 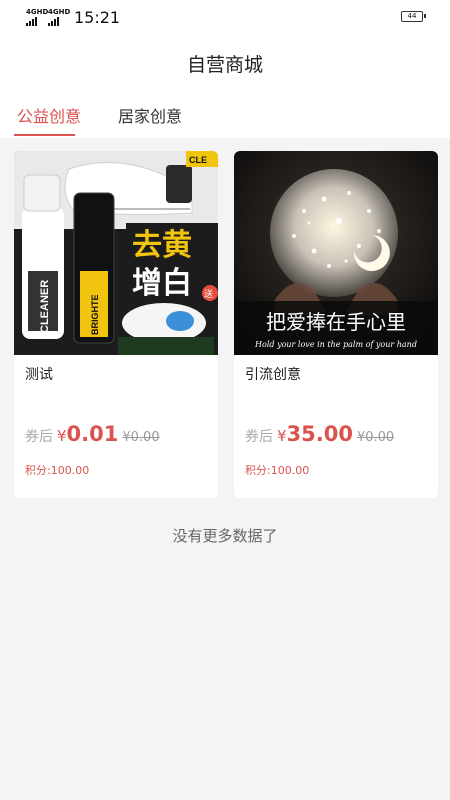 I want to click on product-price: 35.00, so click(x=319, y=434).